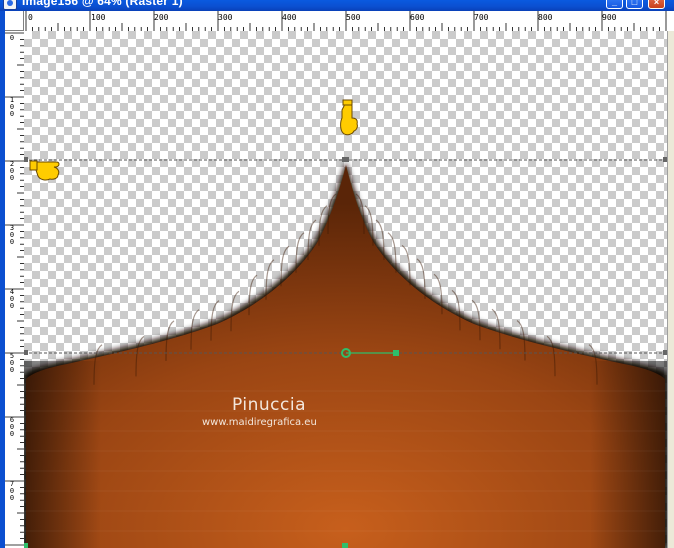  I want to click on close-icon: ×, so click(656, 3).